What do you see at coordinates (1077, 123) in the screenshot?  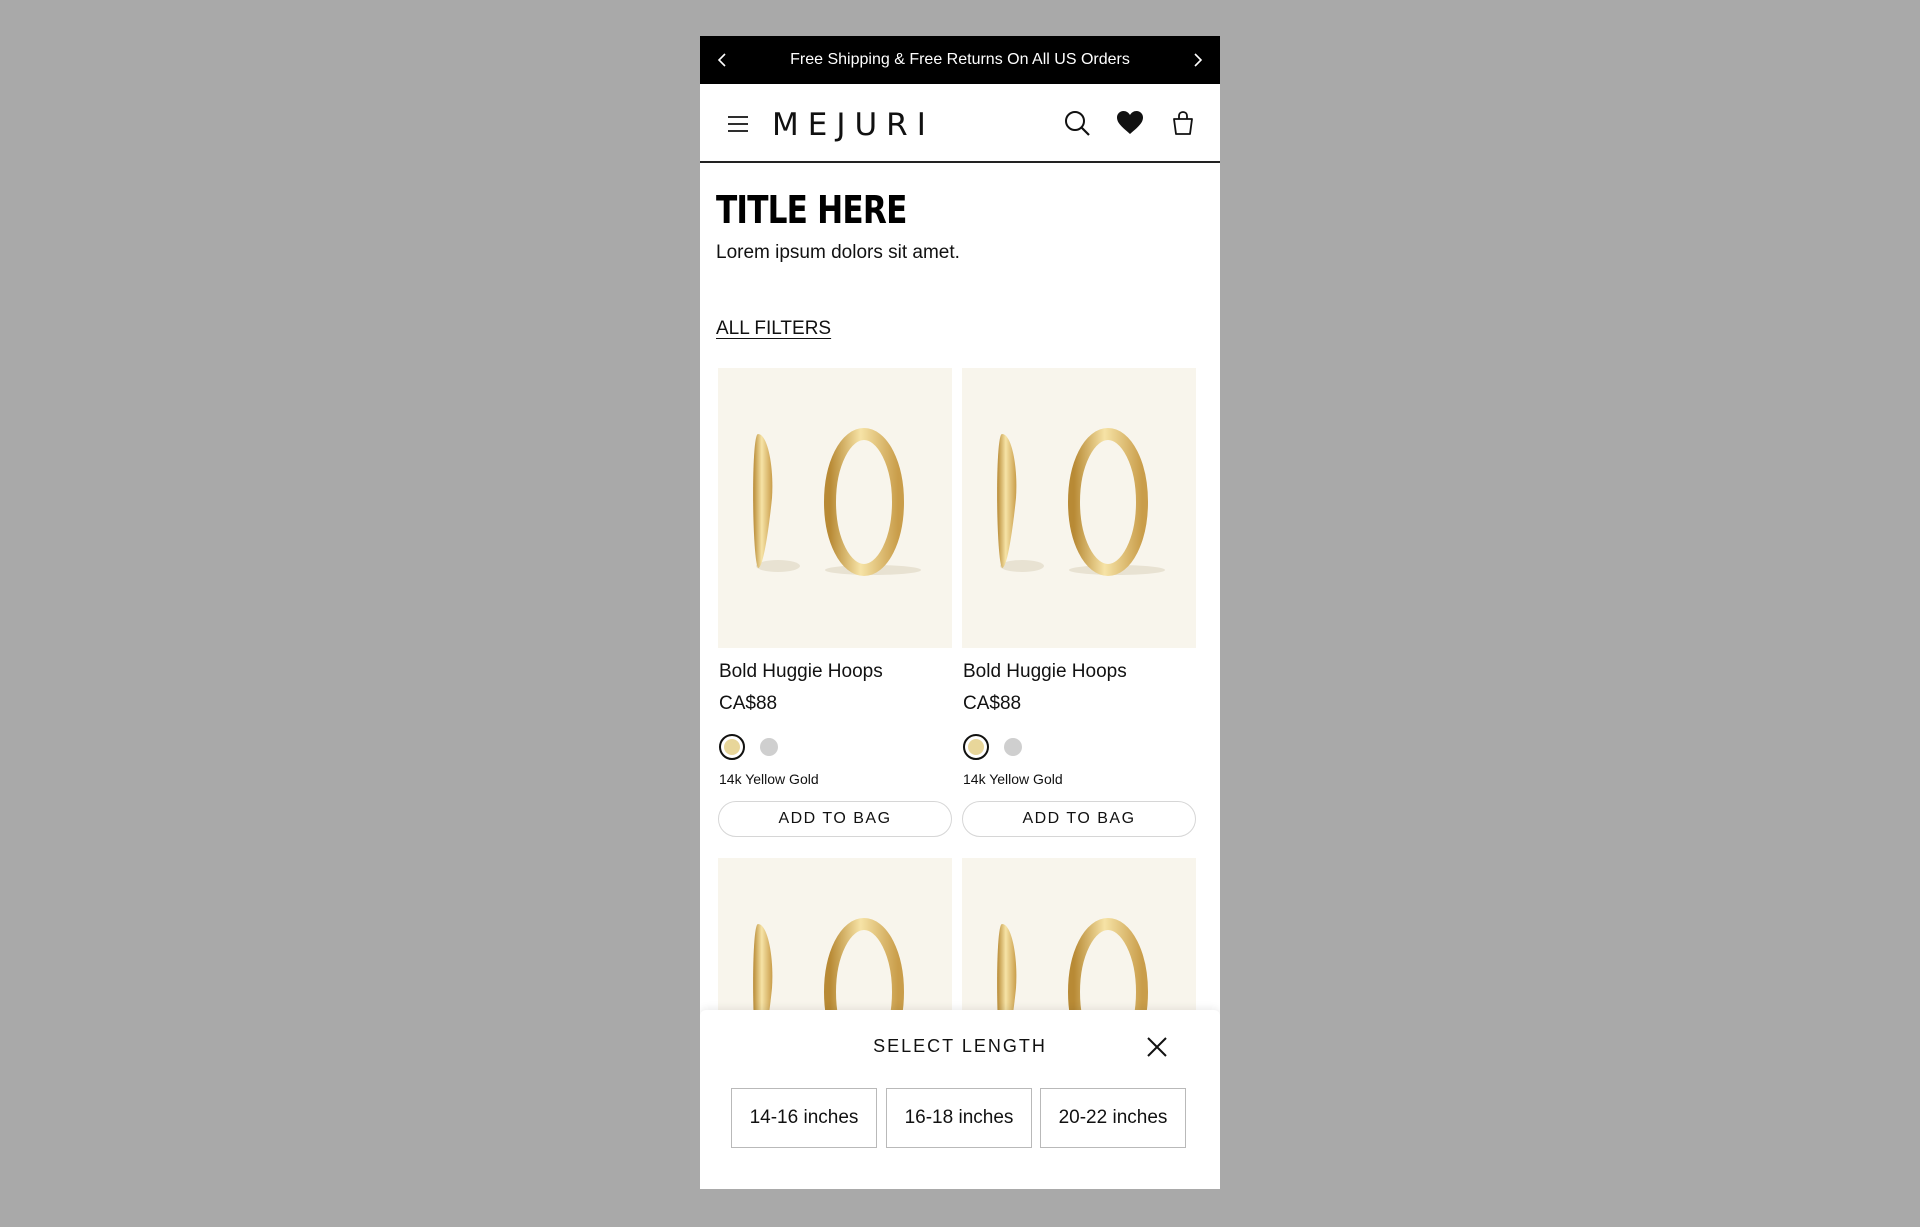 I see `search-icon` at bounding box center [1077, 123].